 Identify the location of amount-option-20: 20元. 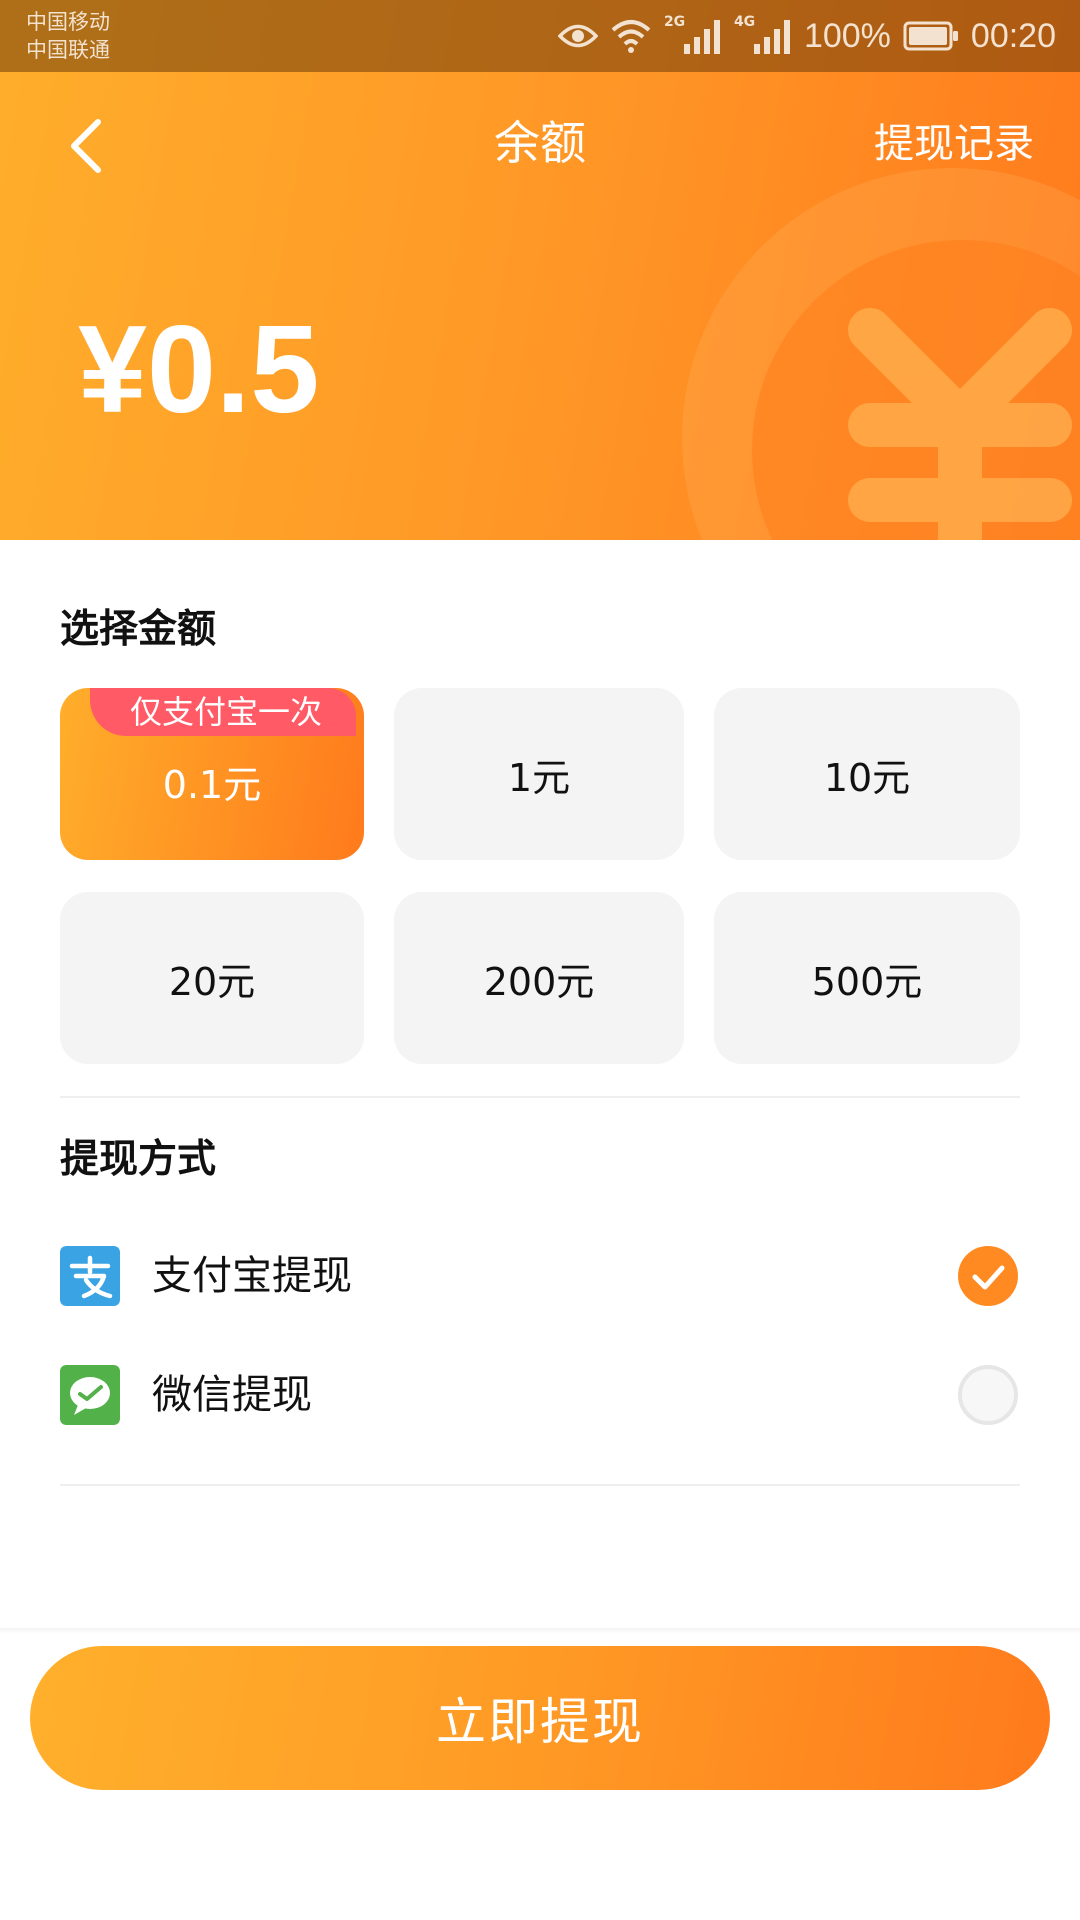
(212, 978).